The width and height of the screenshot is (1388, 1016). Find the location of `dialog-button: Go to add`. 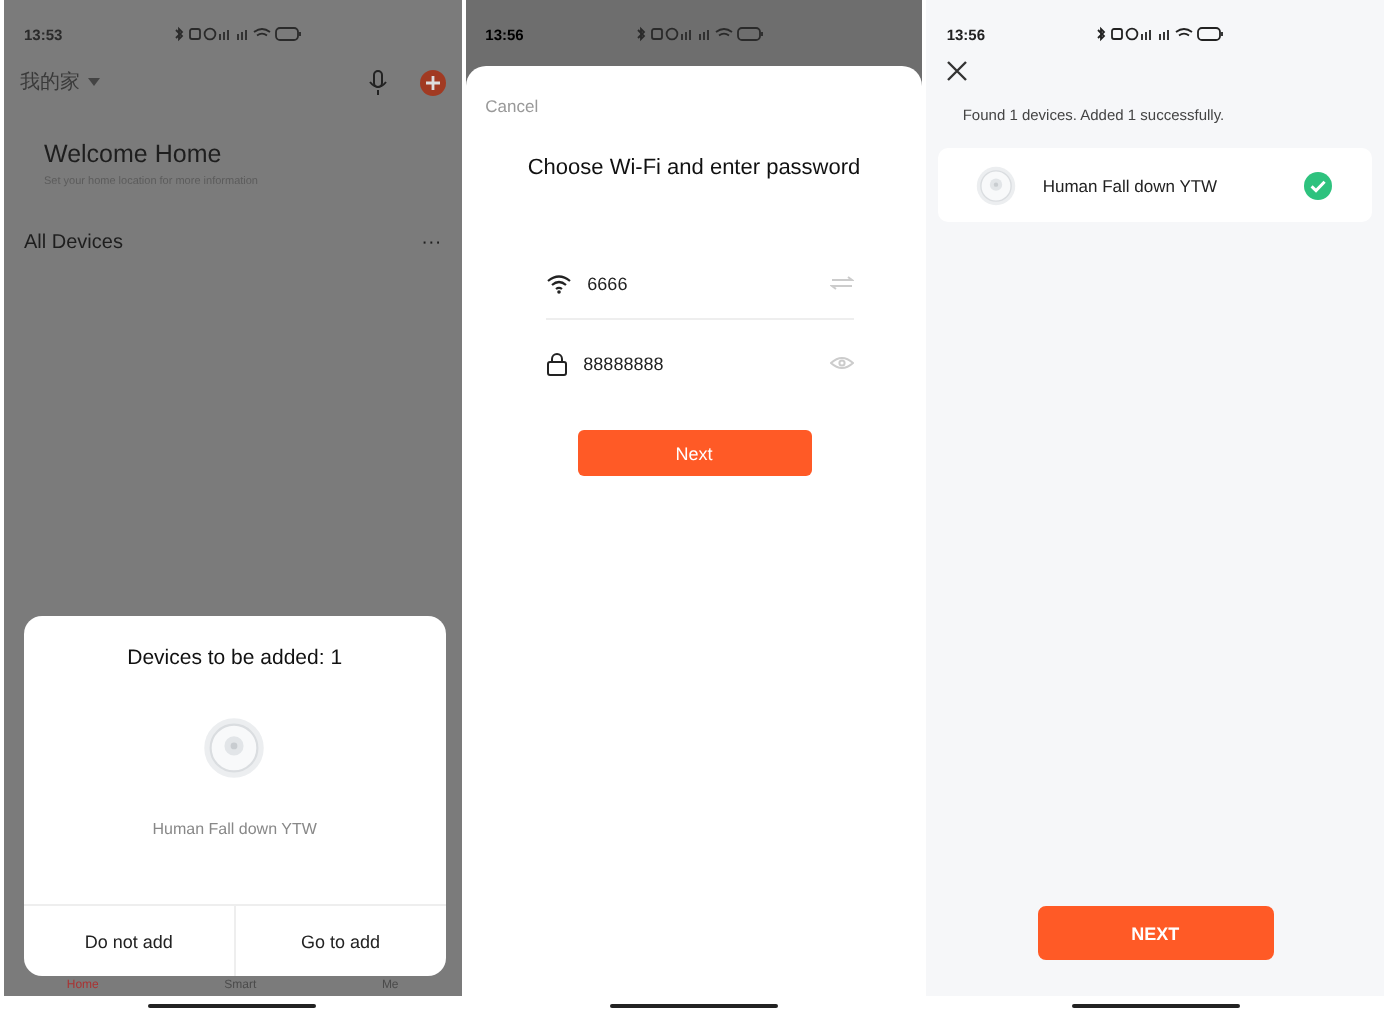

dialog-button: Go to add is located at coordinates (339, 941).